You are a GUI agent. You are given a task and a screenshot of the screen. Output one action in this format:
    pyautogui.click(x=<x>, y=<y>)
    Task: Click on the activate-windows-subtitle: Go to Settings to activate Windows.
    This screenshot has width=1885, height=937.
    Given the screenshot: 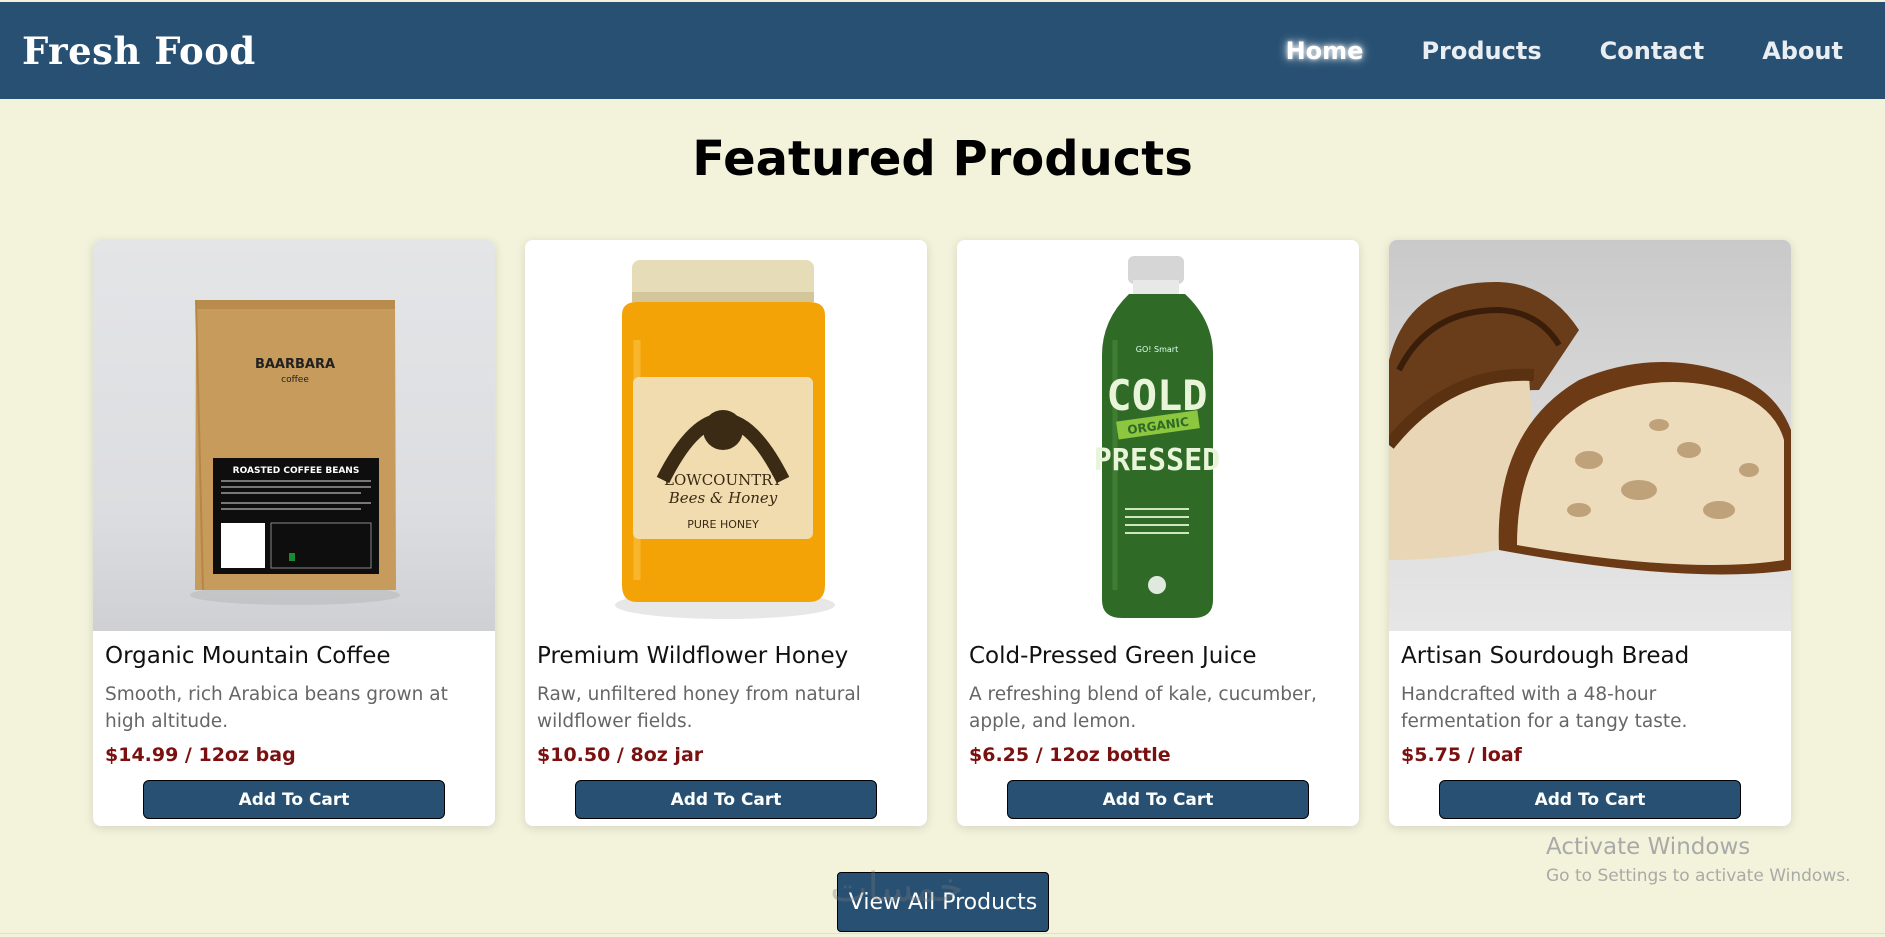 What is the action you would take?
    pyautogui.click(x=1698, y=876)
    